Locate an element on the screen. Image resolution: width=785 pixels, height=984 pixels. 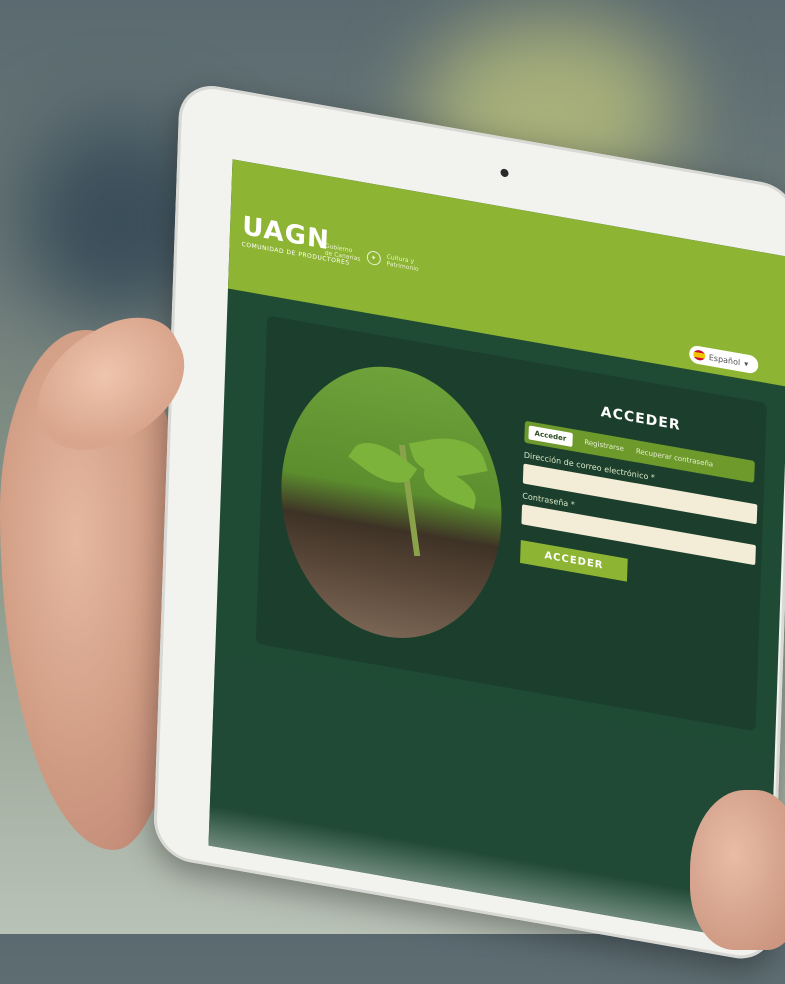
language-selector: Español ▾ is located at coordinates (723, 359).